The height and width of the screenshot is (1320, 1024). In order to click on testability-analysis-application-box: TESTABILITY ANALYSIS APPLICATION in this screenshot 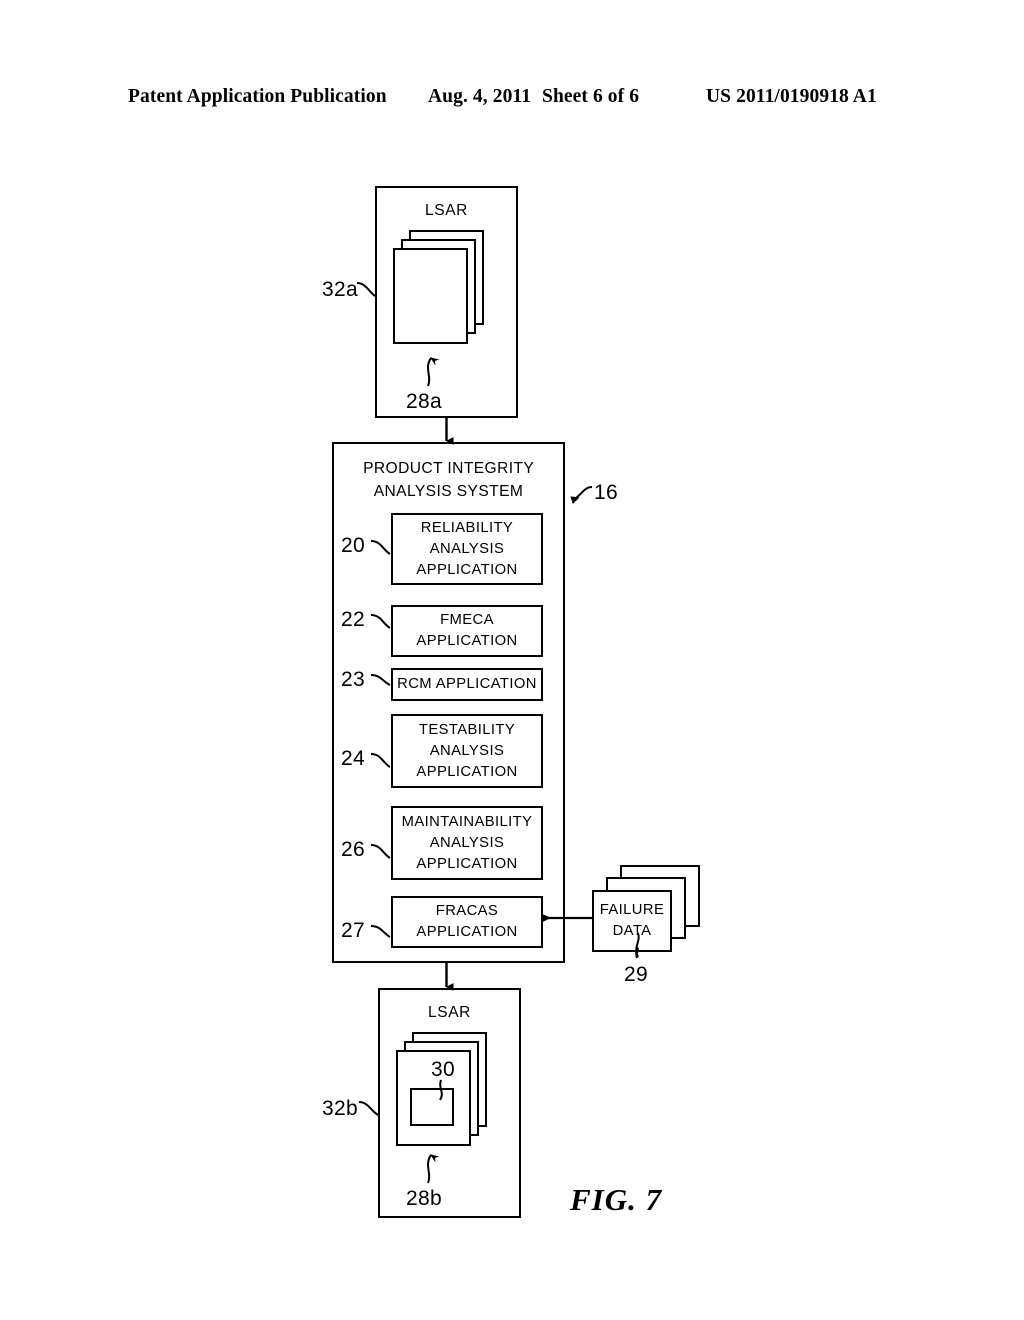, I will do `click(467, 751)`.